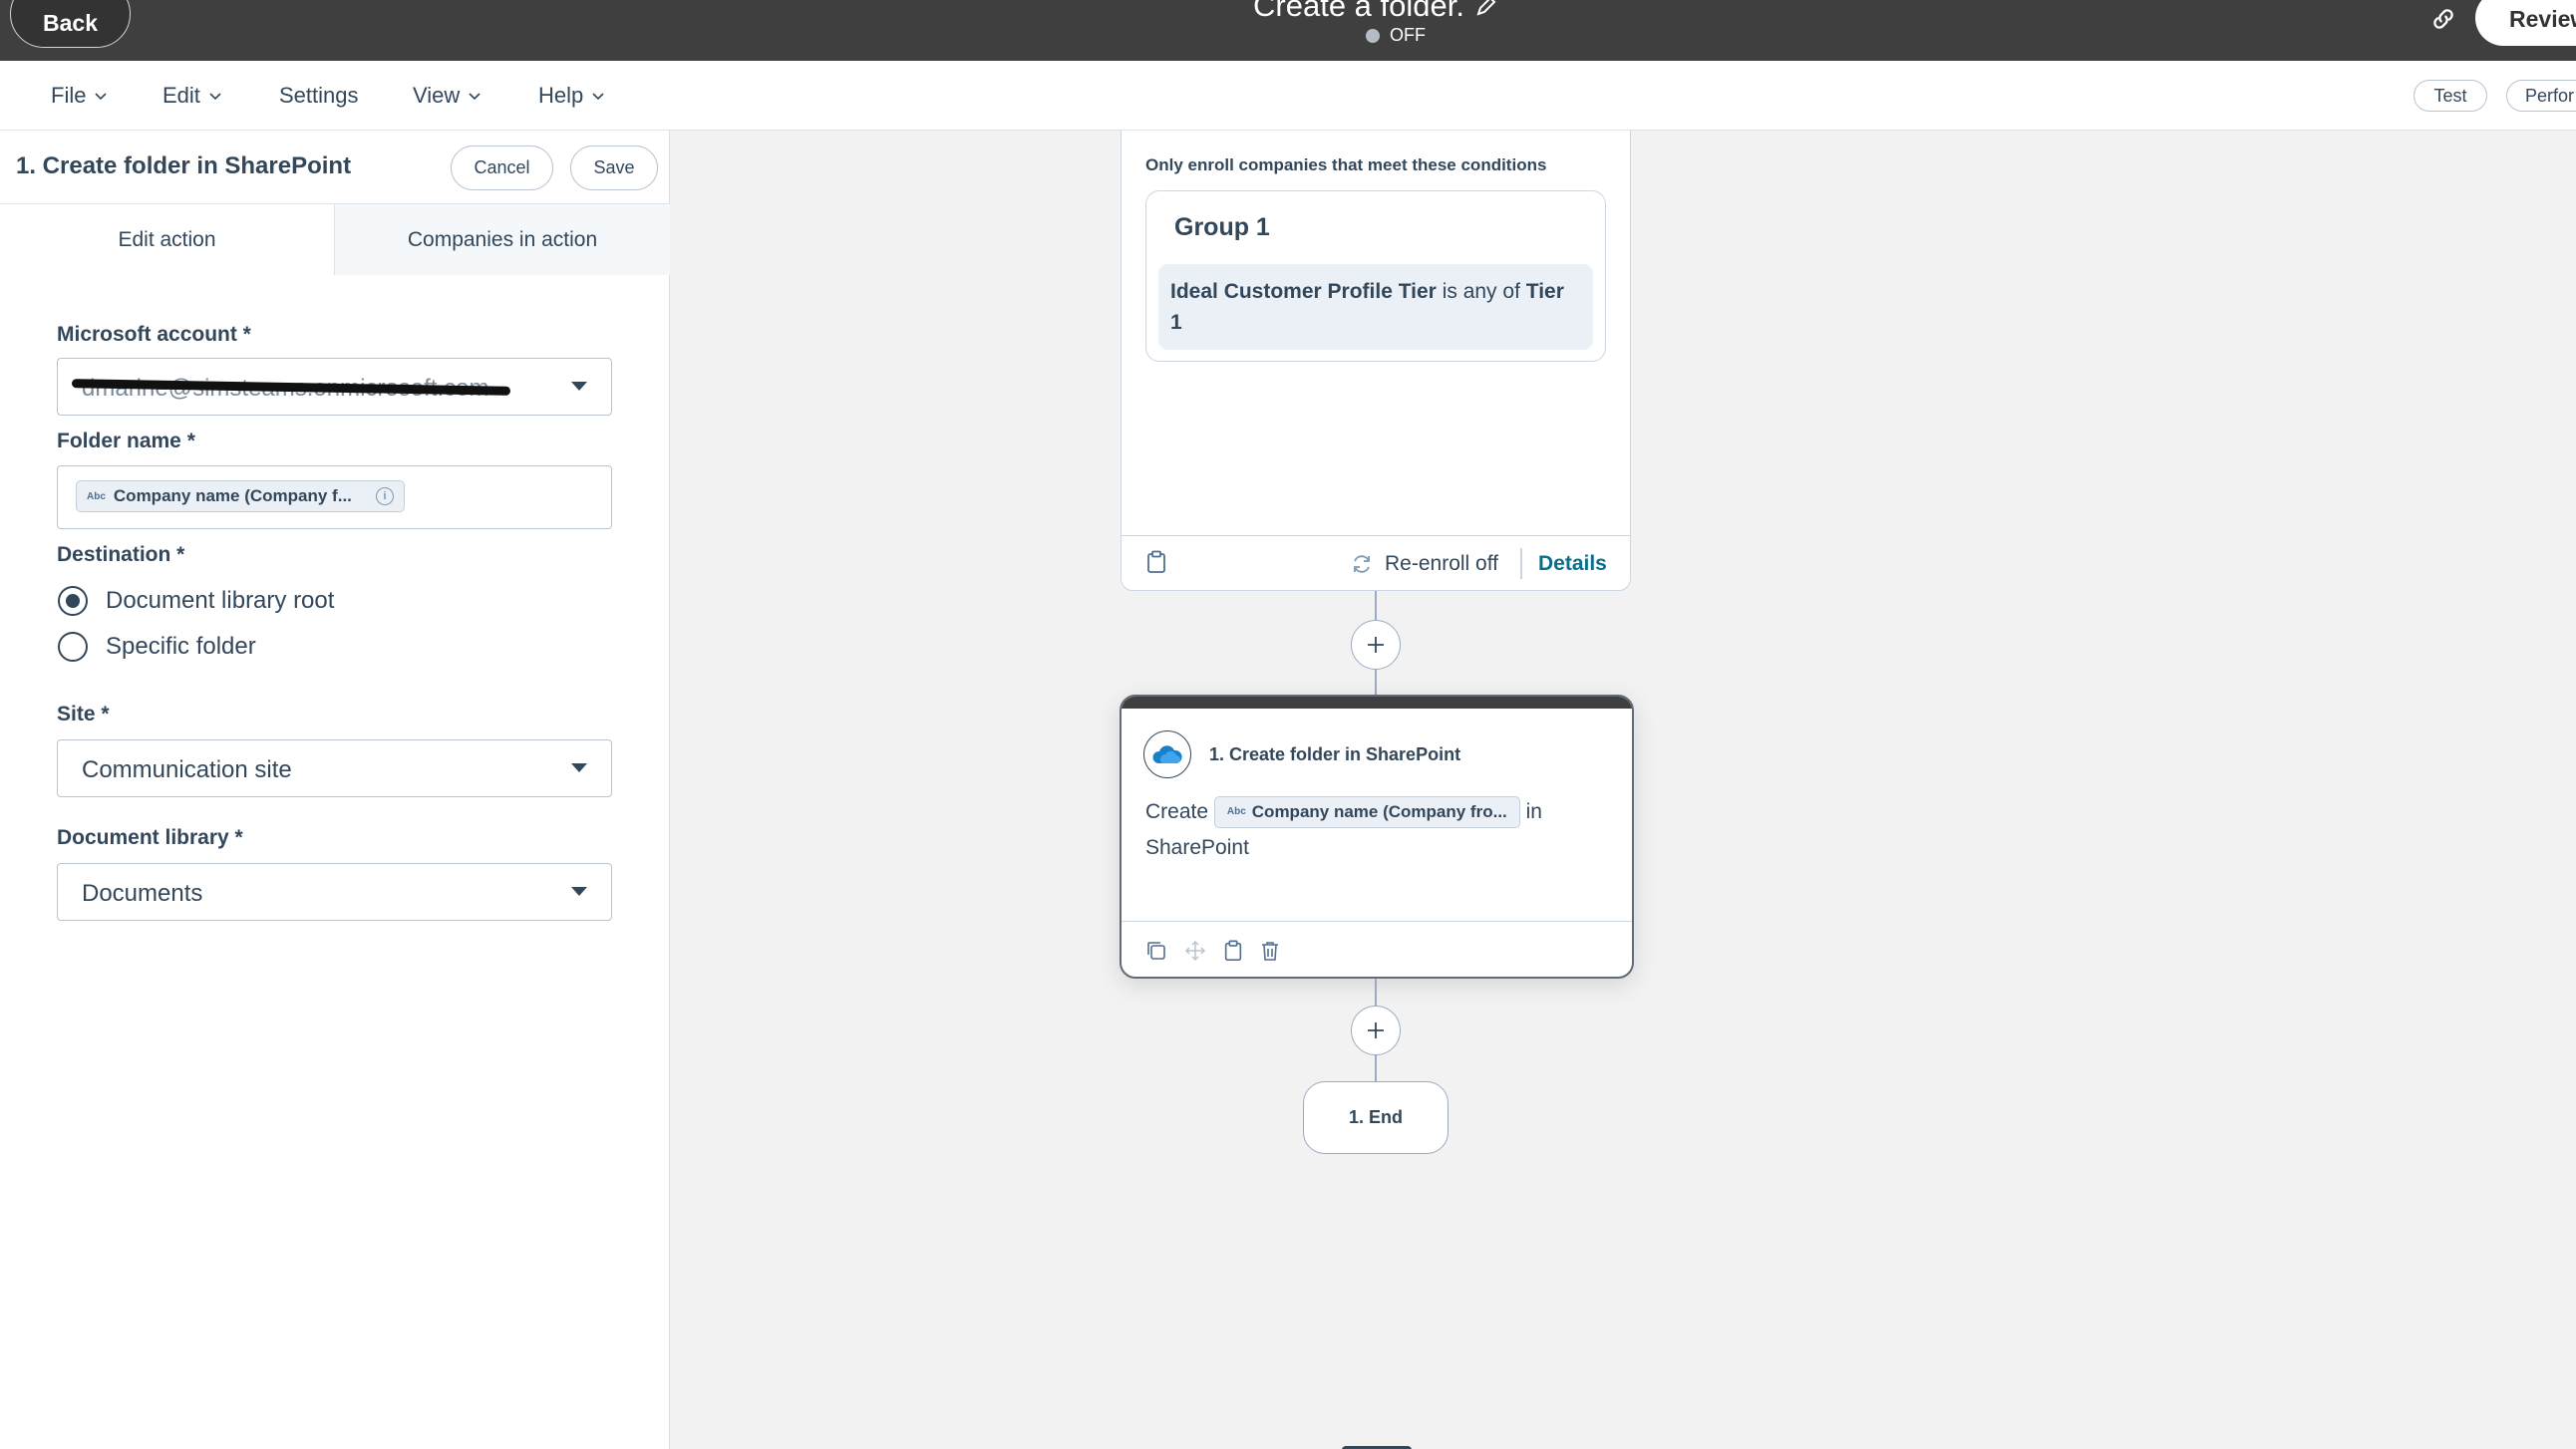 This screenshot has height=1449, width=2576. I want to click on pencil-edit-icon, so click(1486, 9).